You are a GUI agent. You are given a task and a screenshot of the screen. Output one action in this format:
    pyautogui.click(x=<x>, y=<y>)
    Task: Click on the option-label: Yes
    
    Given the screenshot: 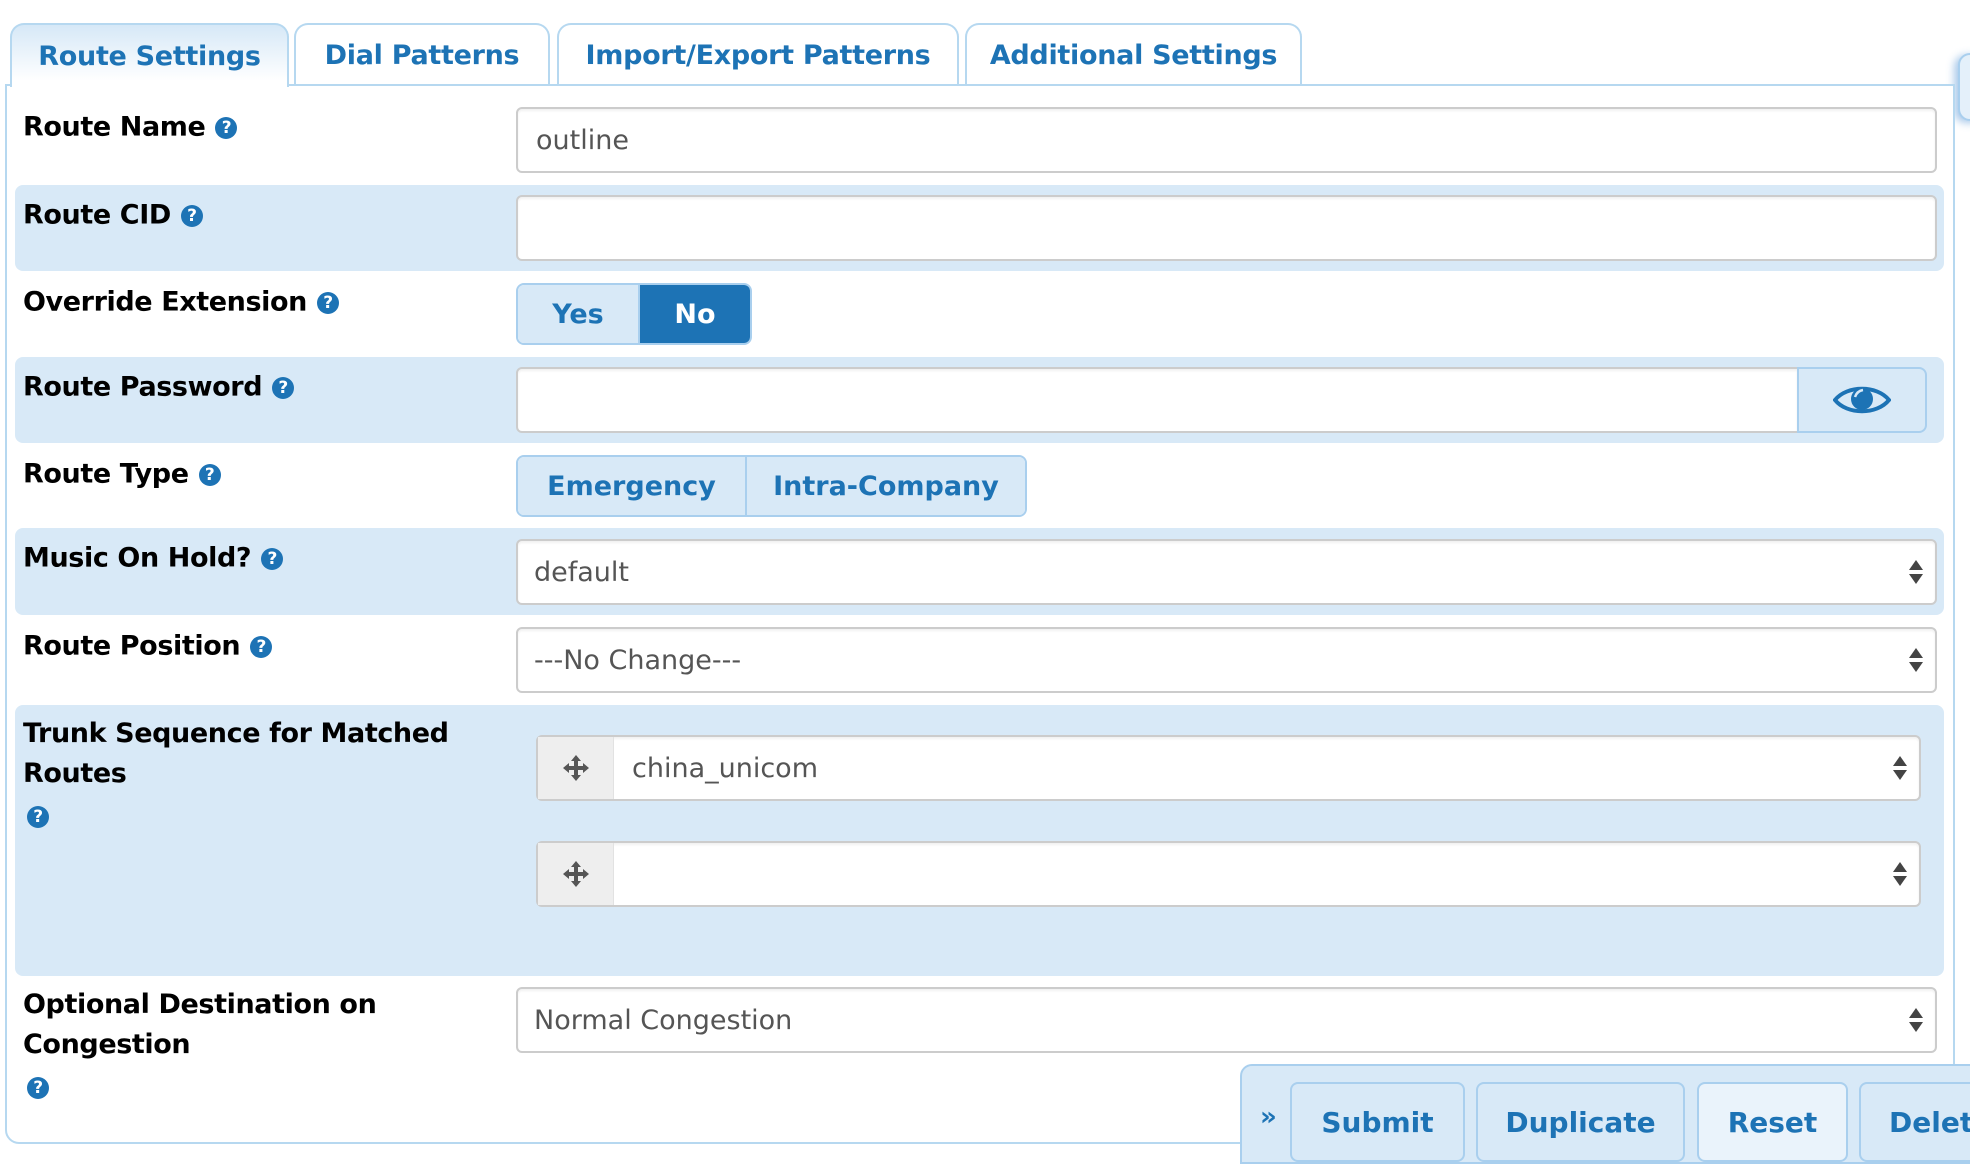 What is the action you would take?
    pyautogui.click(x=578, y=314)
    